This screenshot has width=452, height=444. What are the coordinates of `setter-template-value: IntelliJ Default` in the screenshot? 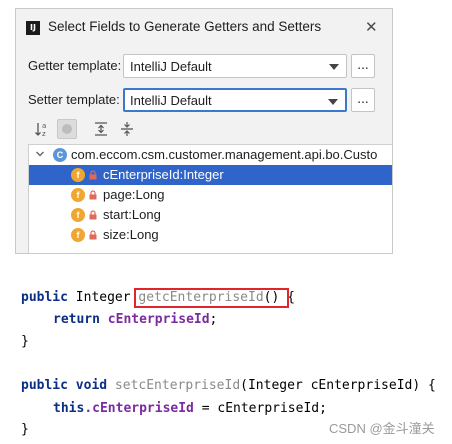 It's located at (171, 100).